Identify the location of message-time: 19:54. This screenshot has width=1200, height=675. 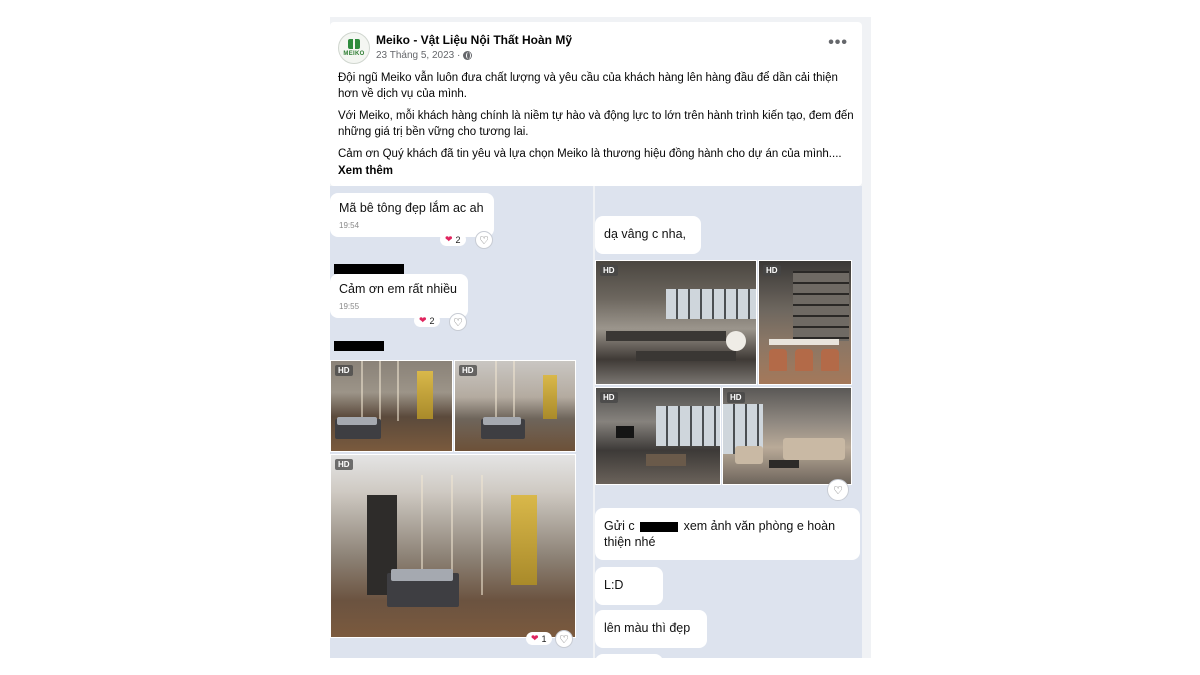
(349, 225).